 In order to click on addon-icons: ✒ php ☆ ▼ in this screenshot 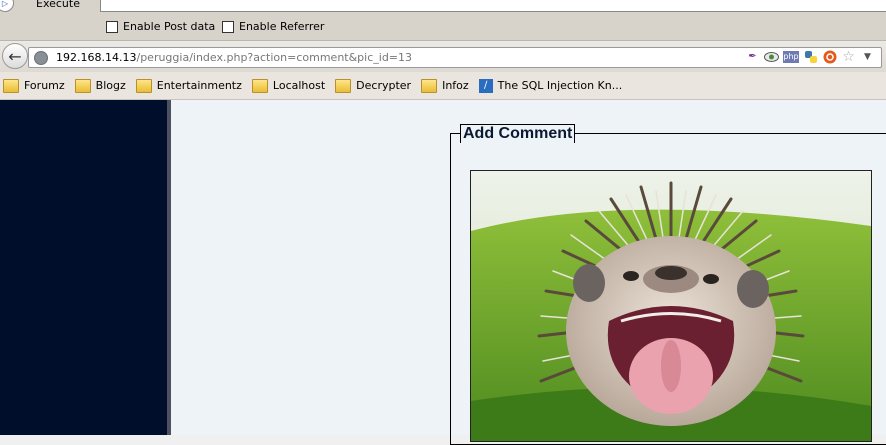, I will do `click(810, 57)`.